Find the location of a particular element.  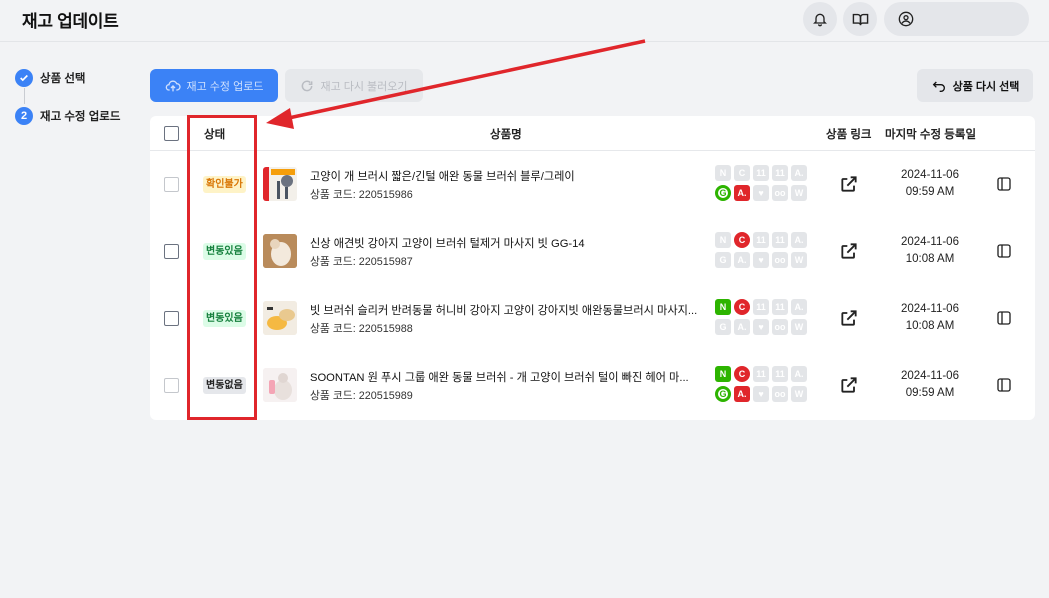

upload-stock-button: 재고 수정 업로드 is located at coordinates (214, 85).